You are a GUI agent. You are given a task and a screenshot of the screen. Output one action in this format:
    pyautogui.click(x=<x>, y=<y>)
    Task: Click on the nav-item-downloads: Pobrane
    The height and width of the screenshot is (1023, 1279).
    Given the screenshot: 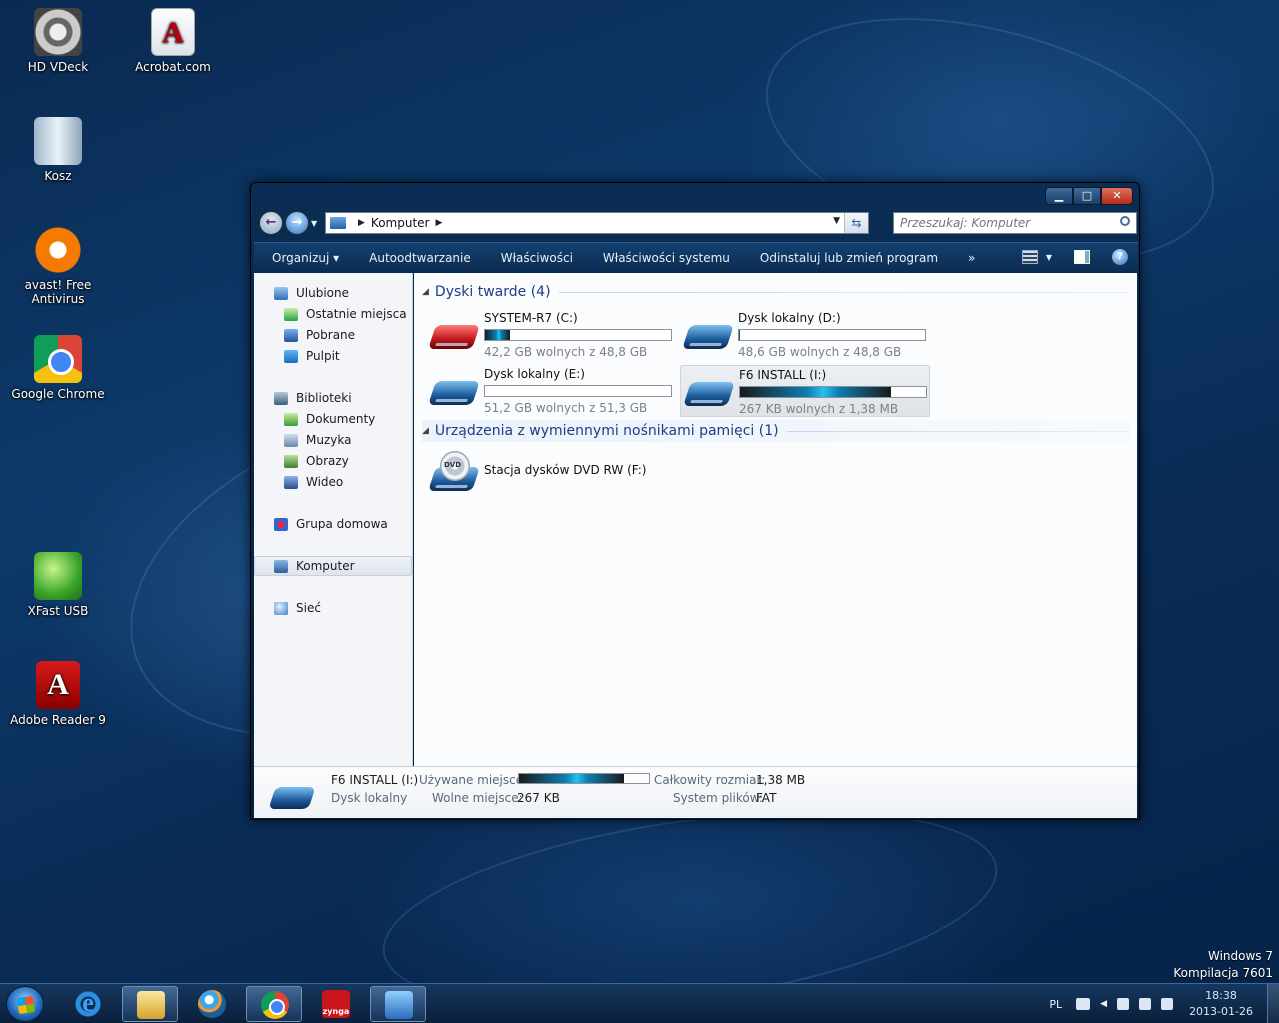 What is the action you would take?
    pyautogui.click(x=333, y=335)
    